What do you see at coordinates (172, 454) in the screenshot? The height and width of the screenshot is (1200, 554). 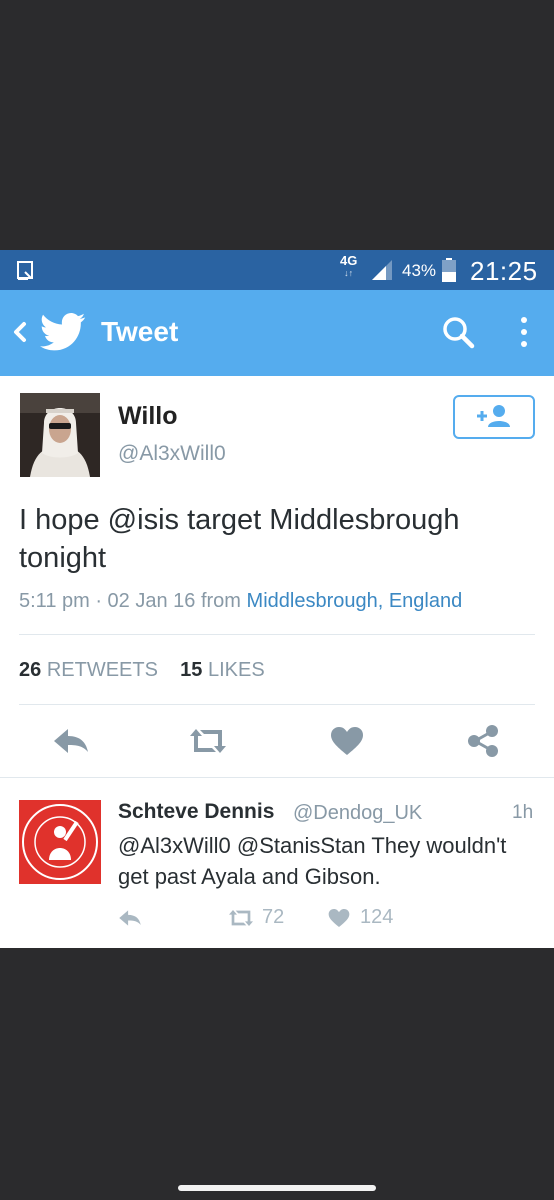 I see `tweet-author-handle: @Al3xWill0` at bounding box center [172, 454].